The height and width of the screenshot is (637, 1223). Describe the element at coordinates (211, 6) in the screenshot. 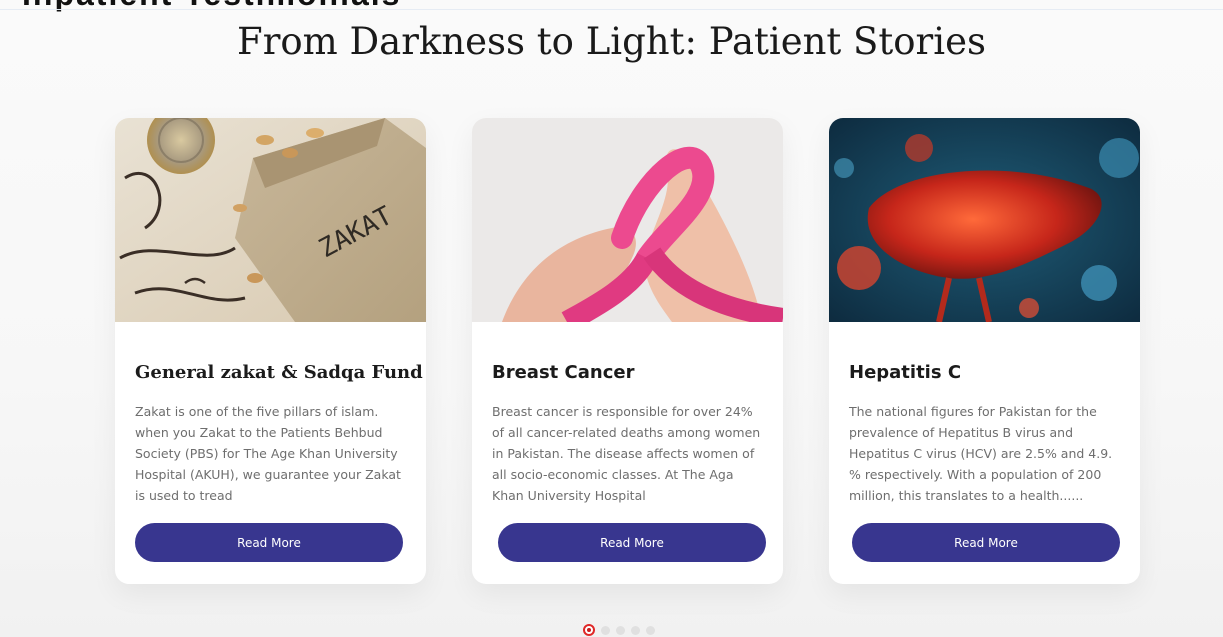

I see `partial-section-heading: Inpatient Testimonials` at that location.